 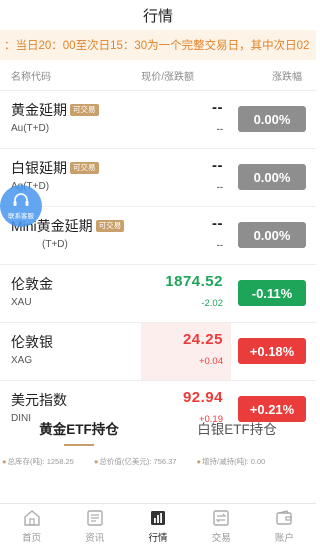 What do you see at coordinates (186, 293) in the screenshot?
I see `price-cell: 1874.52 -2.02` at bounding box center [186, 293].